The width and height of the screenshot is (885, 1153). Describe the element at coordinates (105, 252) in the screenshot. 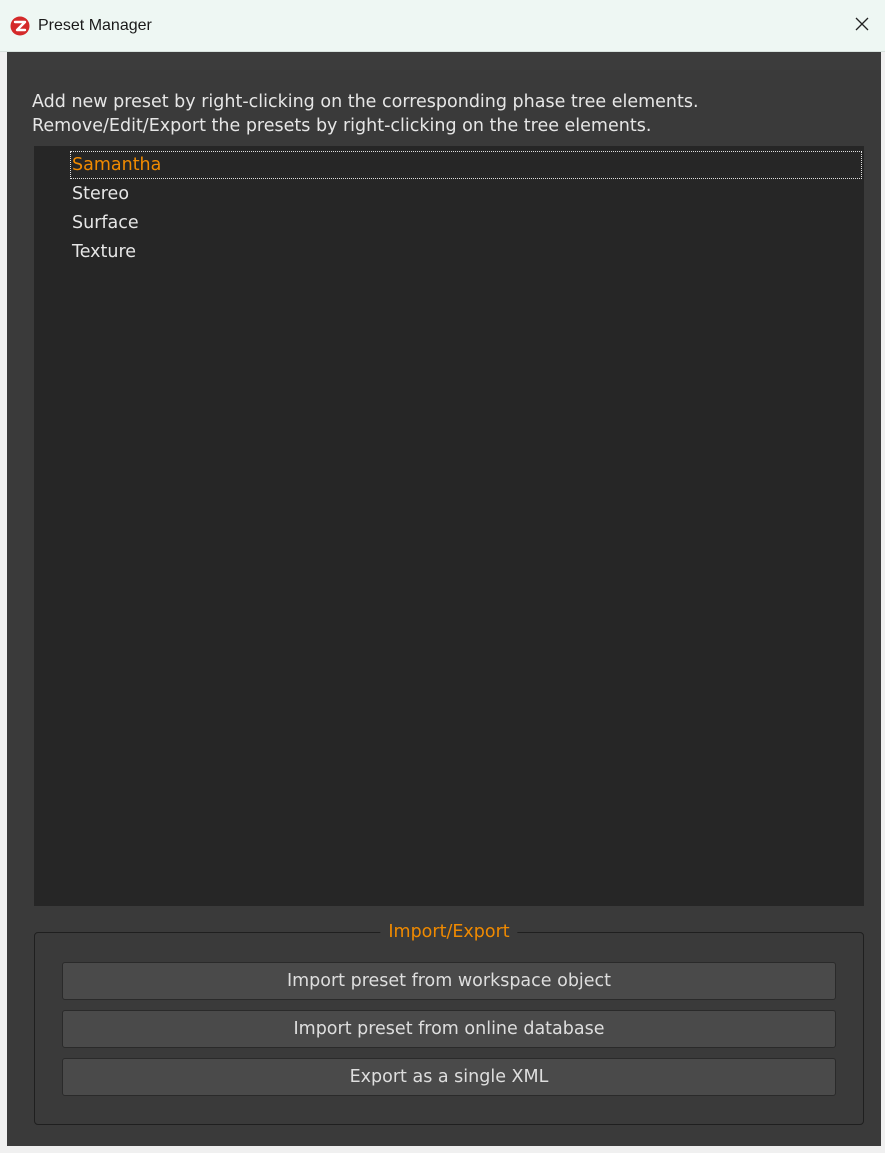

I see `tree-item-texture: Texture` at that location.